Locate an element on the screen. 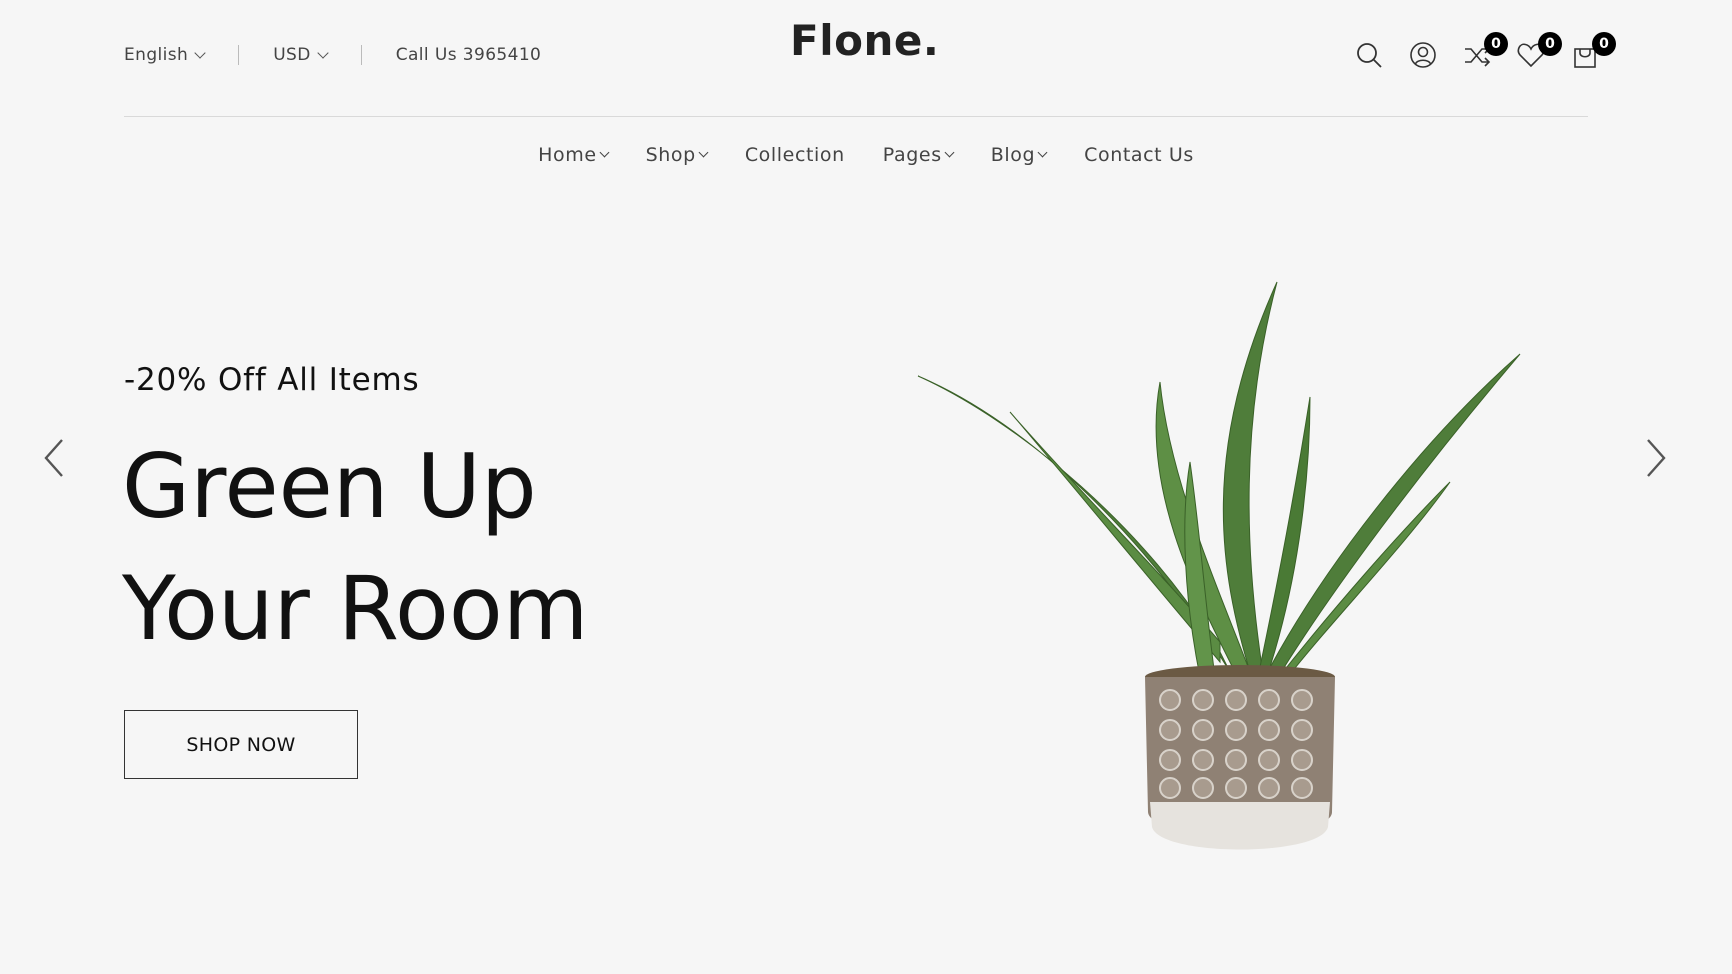  nav-item-collection: Collection is located at coordinates (795, 155).